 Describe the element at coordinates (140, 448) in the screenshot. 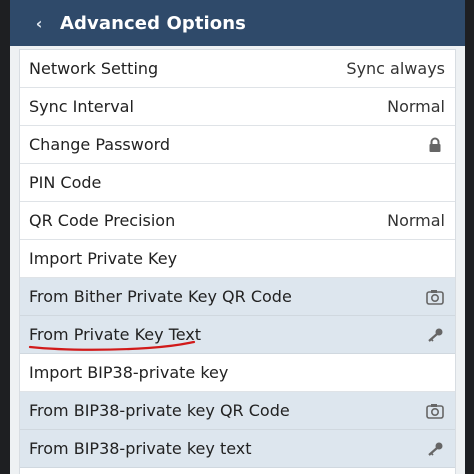

I see `option-bip38-text-label: From BIP38-private key text` at that location.